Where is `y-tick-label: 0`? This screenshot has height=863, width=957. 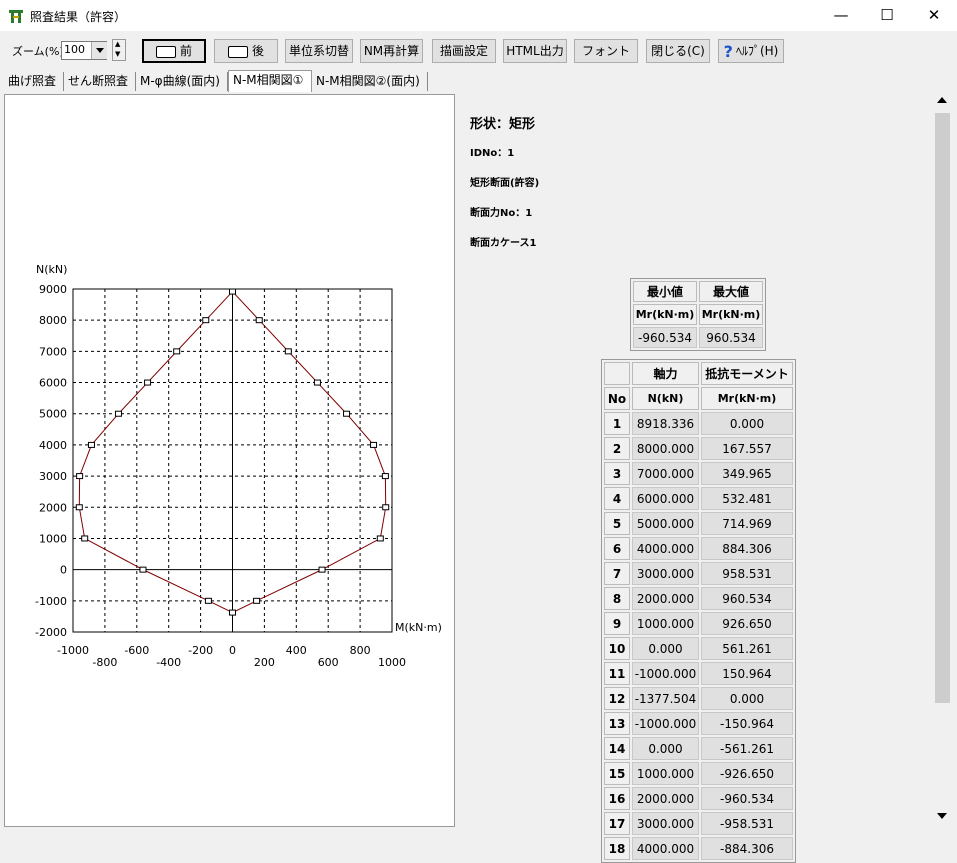 y-tick-label: 0 is located at coordinates (63, 570).